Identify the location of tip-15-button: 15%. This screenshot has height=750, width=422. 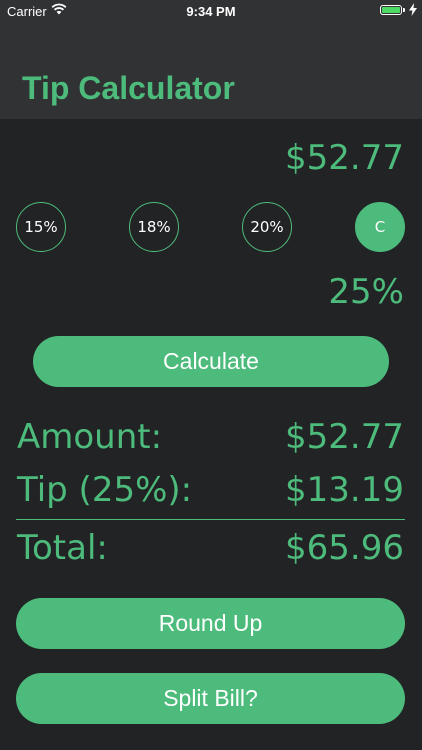
(41, 227).